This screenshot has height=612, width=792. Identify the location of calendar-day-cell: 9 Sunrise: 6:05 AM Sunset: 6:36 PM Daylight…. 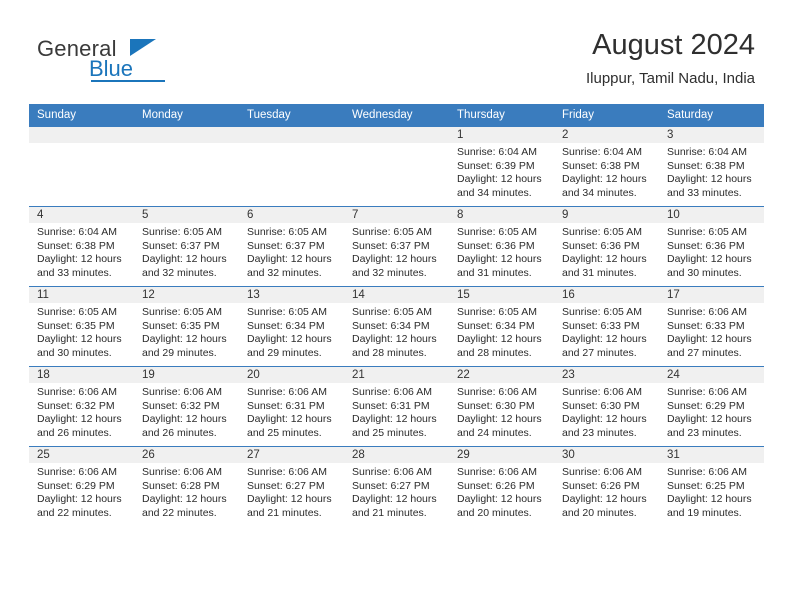
(606, 246).